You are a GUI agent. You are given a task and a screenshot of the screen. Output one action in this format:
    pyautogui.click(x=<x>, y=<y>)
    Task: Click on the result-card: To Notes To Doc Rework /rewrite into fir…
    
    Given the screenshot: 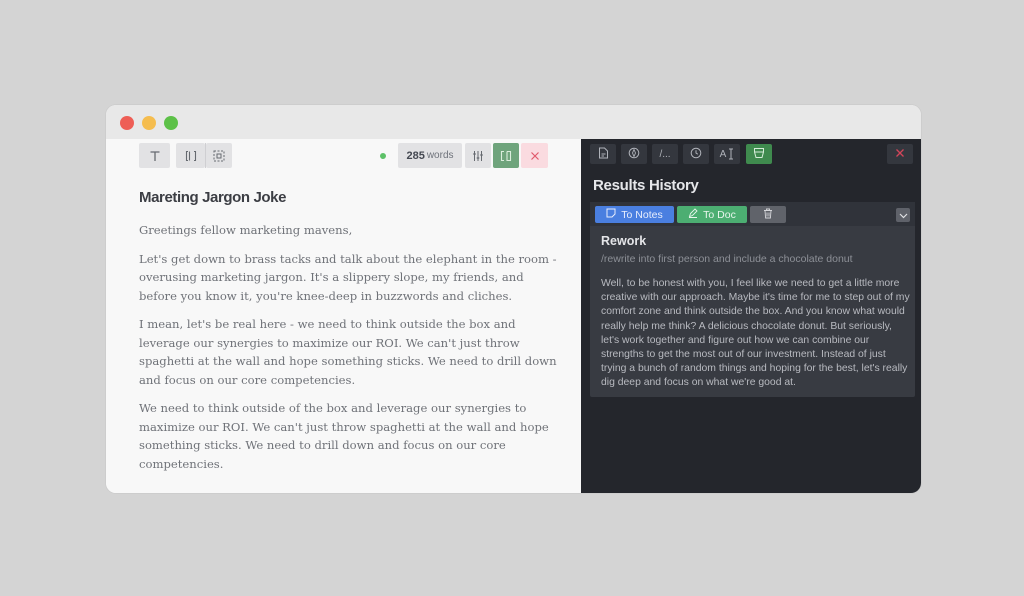 What is the action you would take?
    pyautogui.click(x=752, y=299)
    